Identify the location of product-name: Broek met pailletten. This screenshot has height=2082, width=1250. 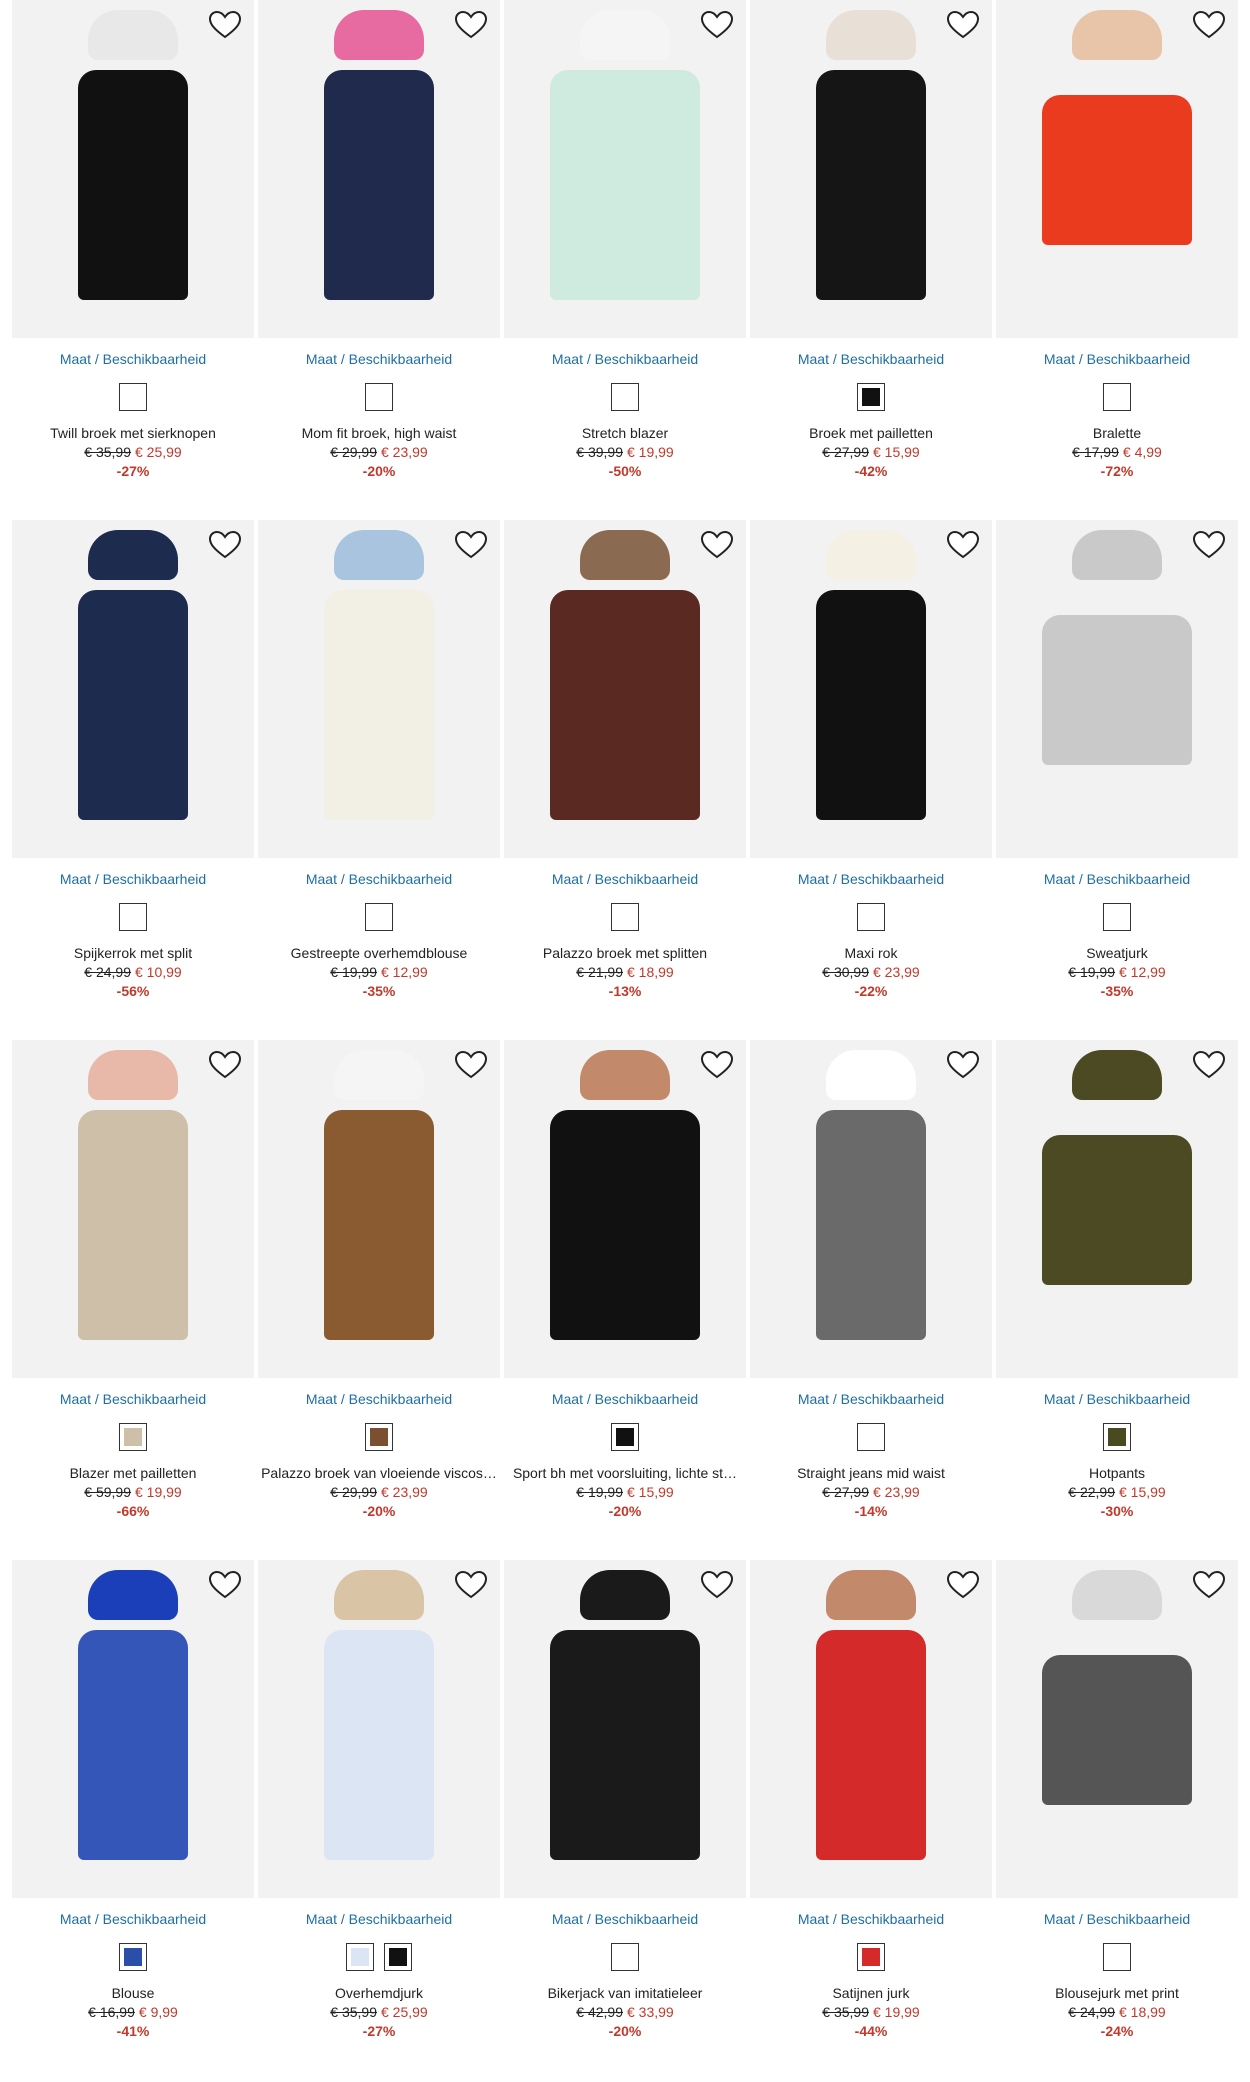
(871, 433).